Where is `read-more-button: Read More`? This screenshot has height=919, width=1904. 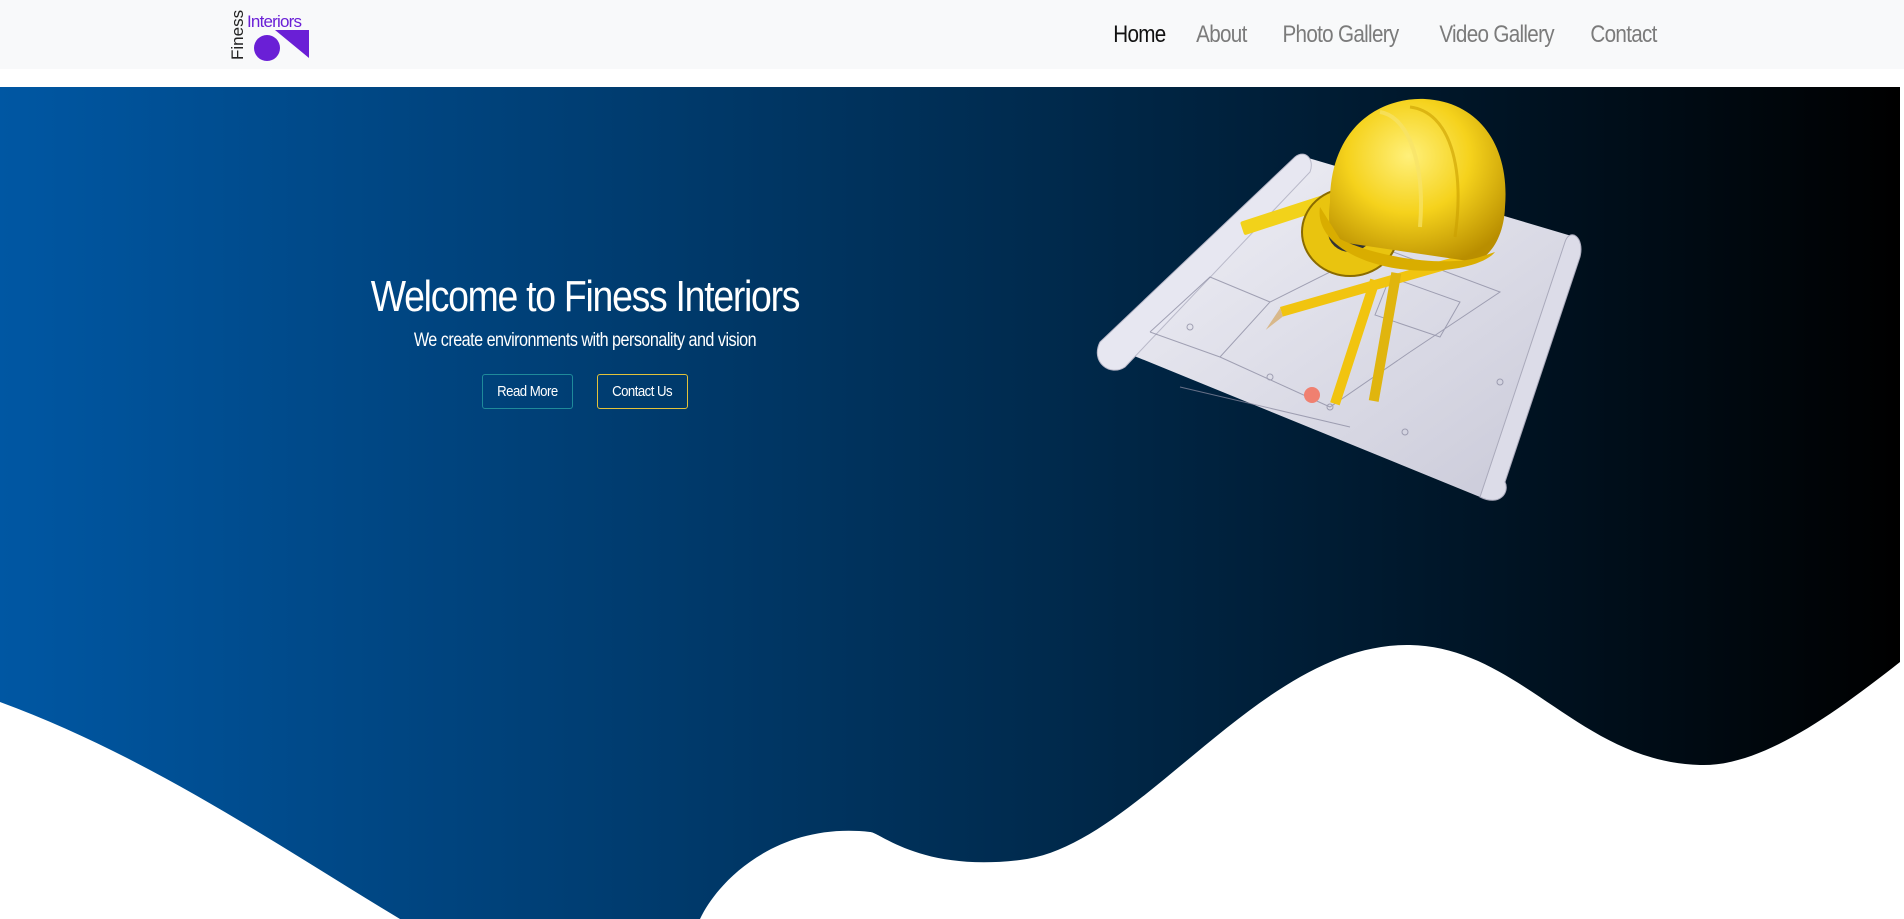 read-more-button: Read More is located at coordinates (528, 391).